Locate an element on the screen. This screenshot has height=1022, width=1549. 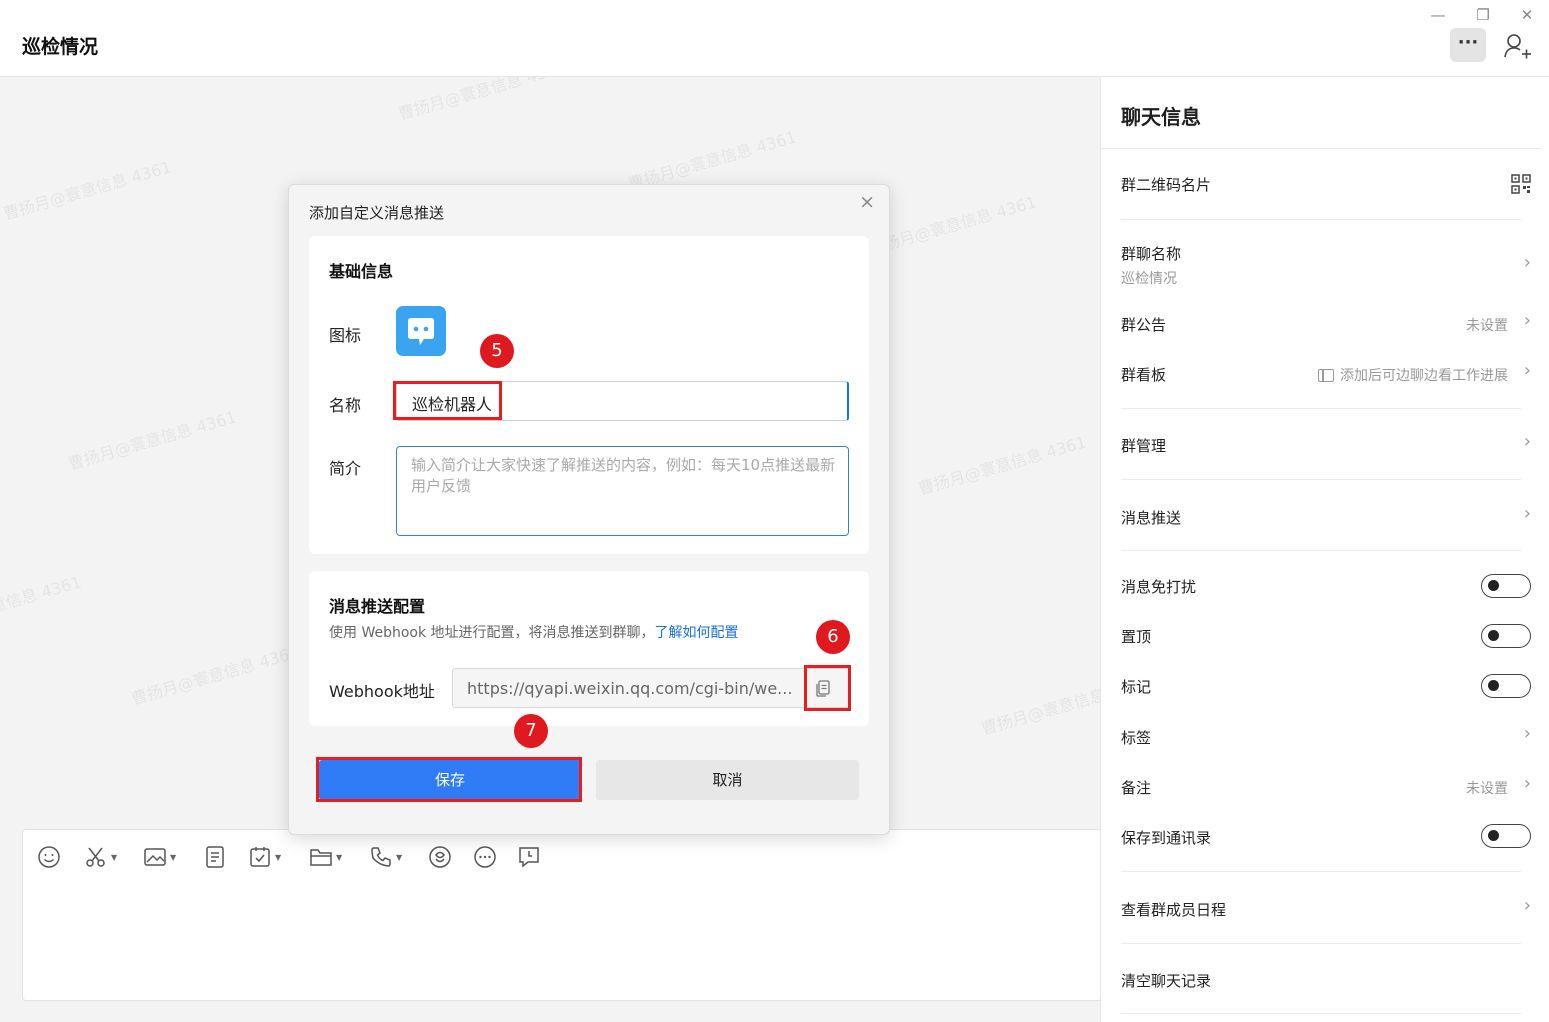
intro-label: 简介 is located at coordinates (345, 468).